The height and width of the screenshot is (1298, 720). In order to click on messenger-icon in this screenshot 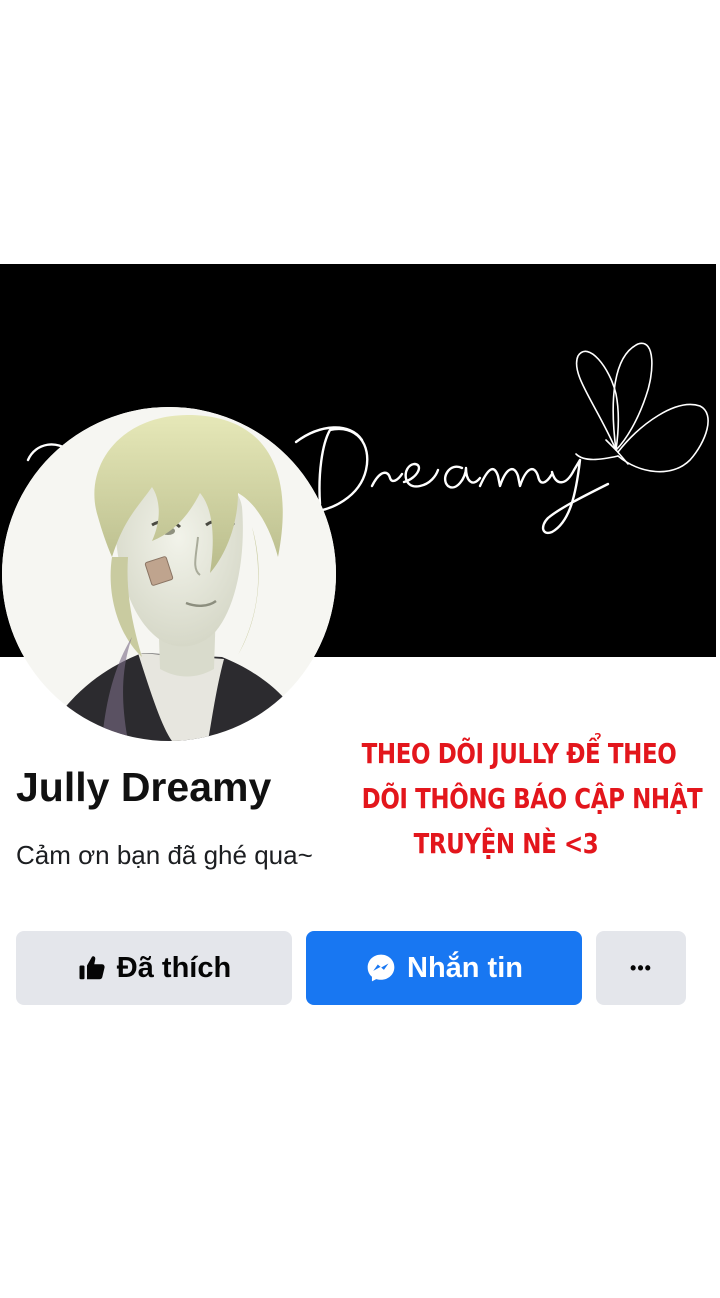, I will do `click(381, 968)`.